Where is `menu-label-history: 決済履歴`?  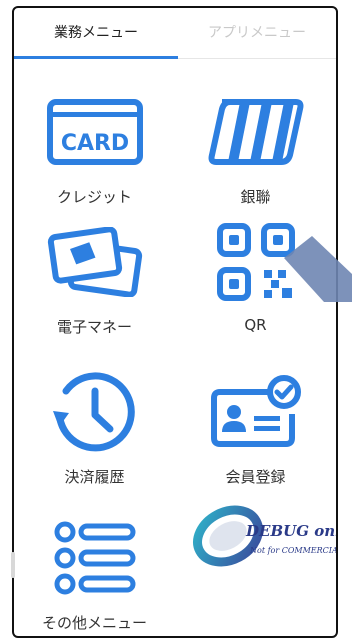 menu-label-history: 決済履歴 is located at coordinates (94, 477).